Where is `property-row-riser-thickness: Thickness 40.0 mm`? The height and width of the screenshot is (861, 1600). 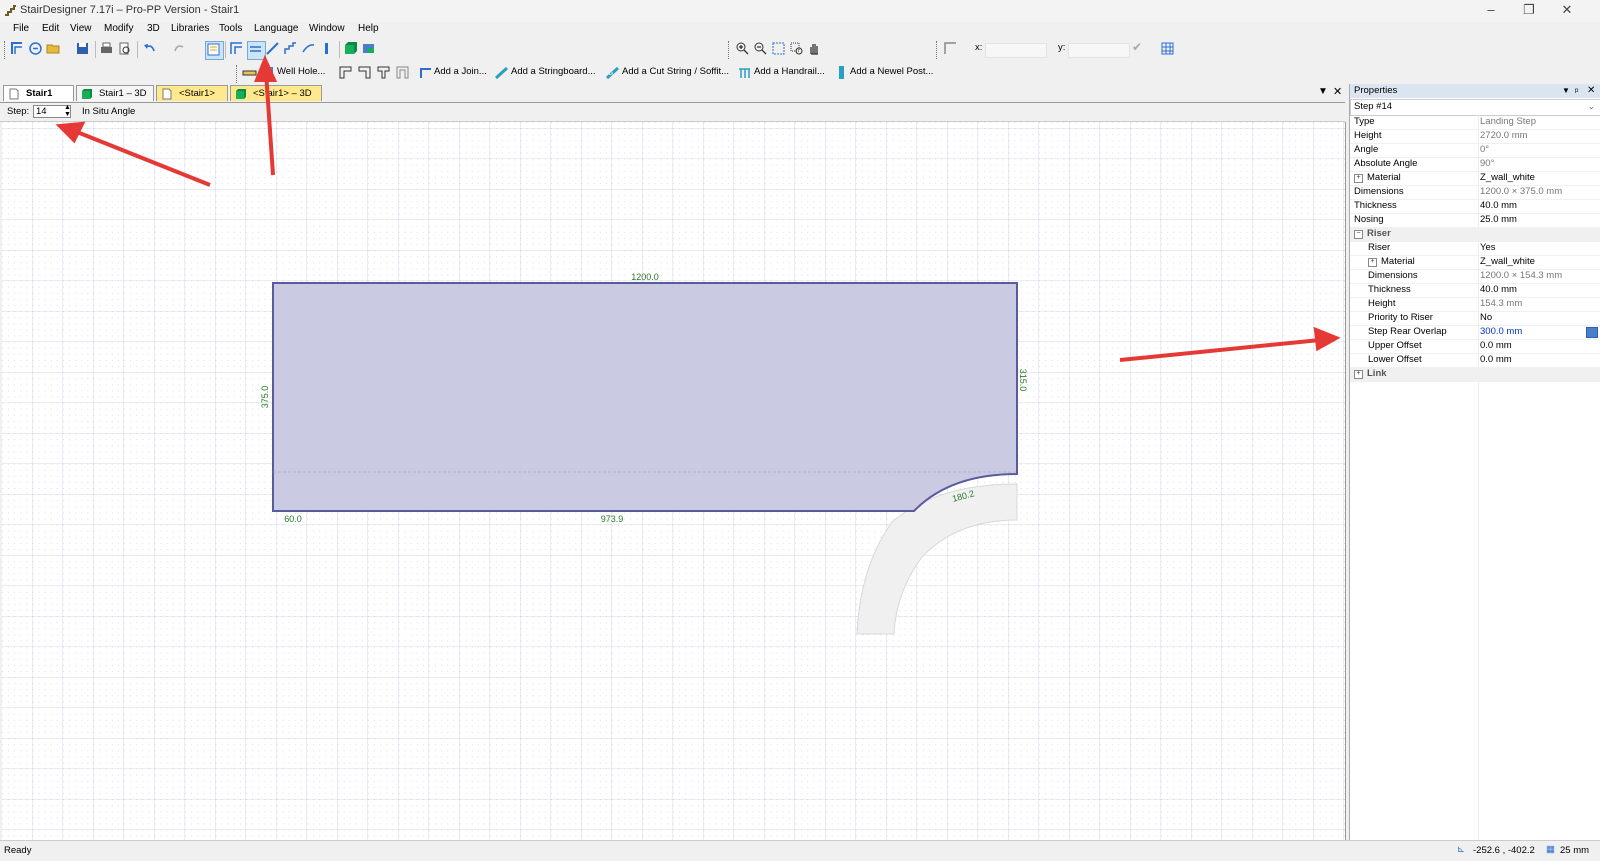
property-row-riser-thickness: Thickness 40.0 mm is located at coordinates (1475, 290).